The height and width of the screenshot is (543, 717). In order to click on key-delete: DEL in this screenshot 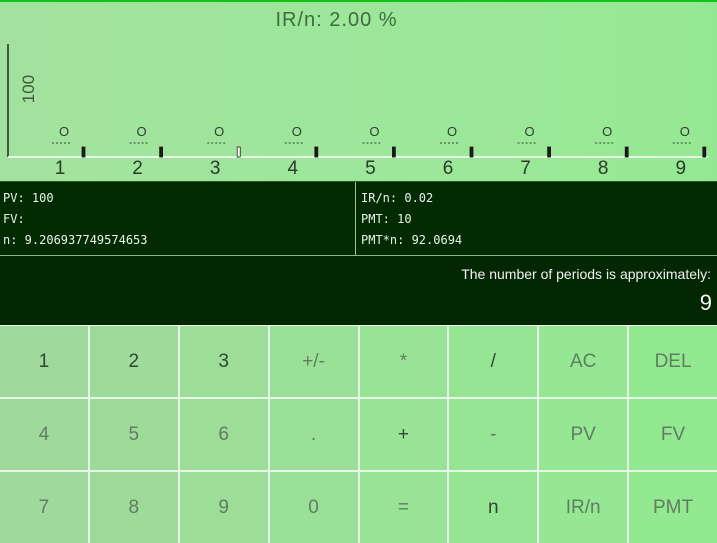, I will do `click(673, 361)`.